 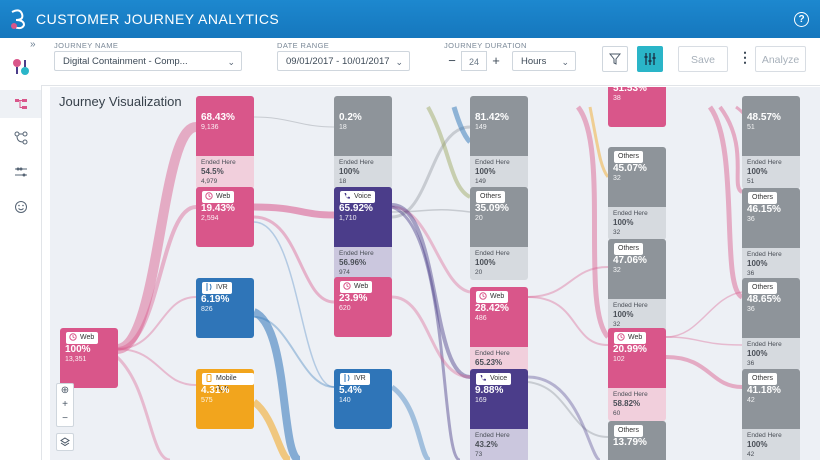 What do you see at coordinates (771, 234) in the screenshot?
I see `journey-node-others: Others 46.15% 36 Ended Here 100% 36` at bounding box center [771, 234].